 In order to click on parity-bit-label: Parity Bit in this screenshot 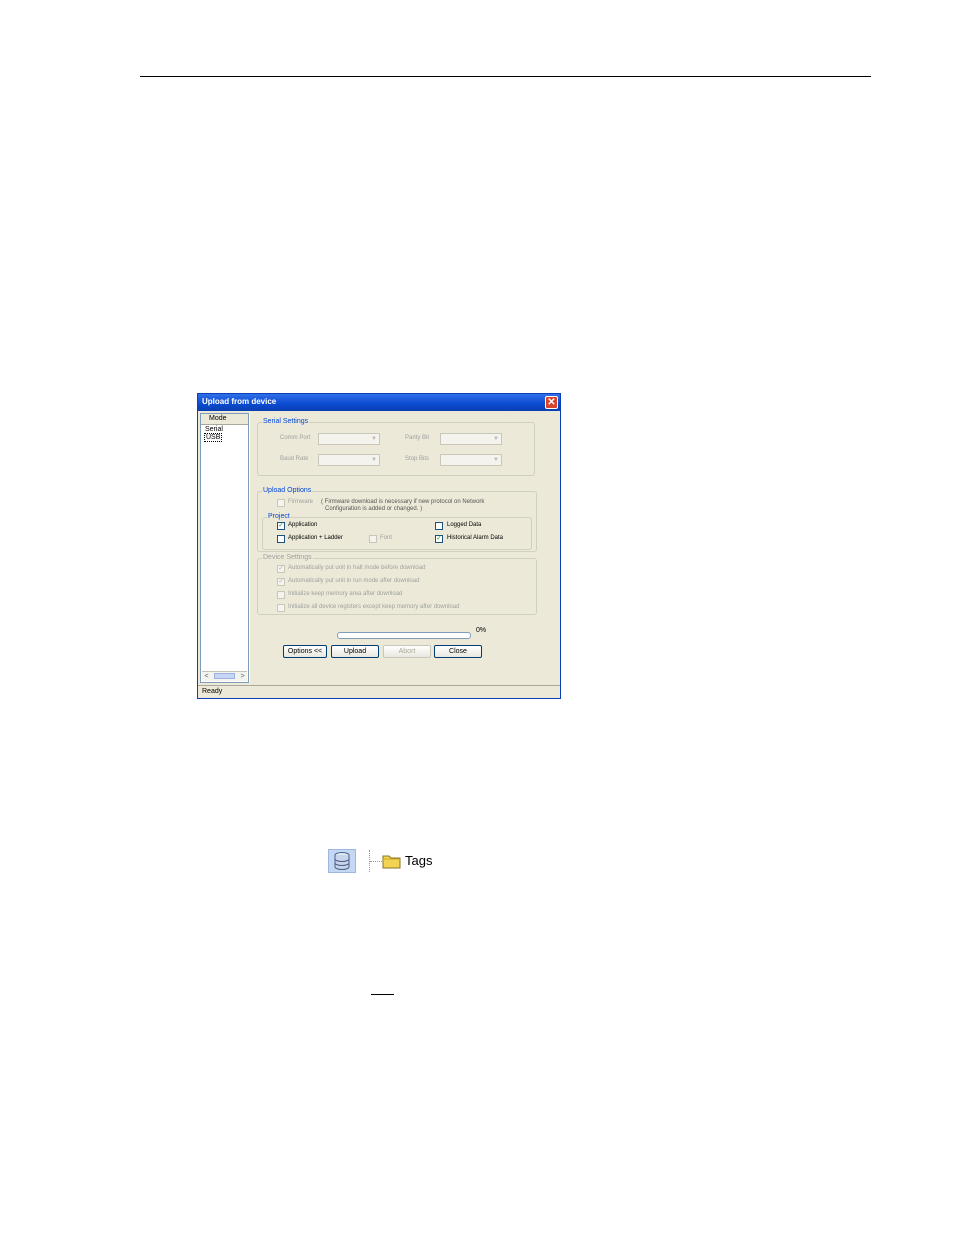, I will do `click(417, 438)`.